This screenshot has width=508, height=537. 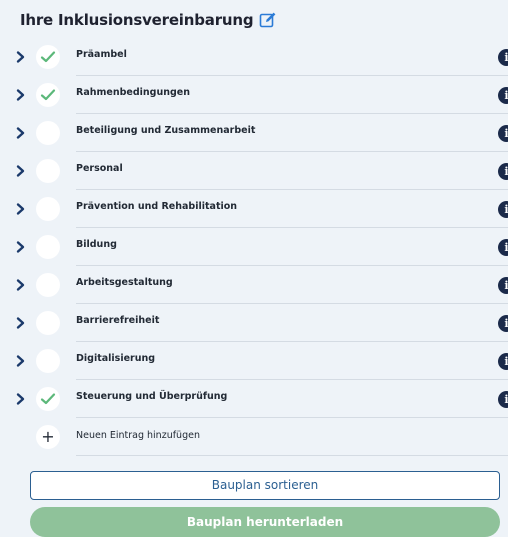 I want to click on add-entry-label: Neuen Eintrag hinzufügen, so click(x=138, y=435).